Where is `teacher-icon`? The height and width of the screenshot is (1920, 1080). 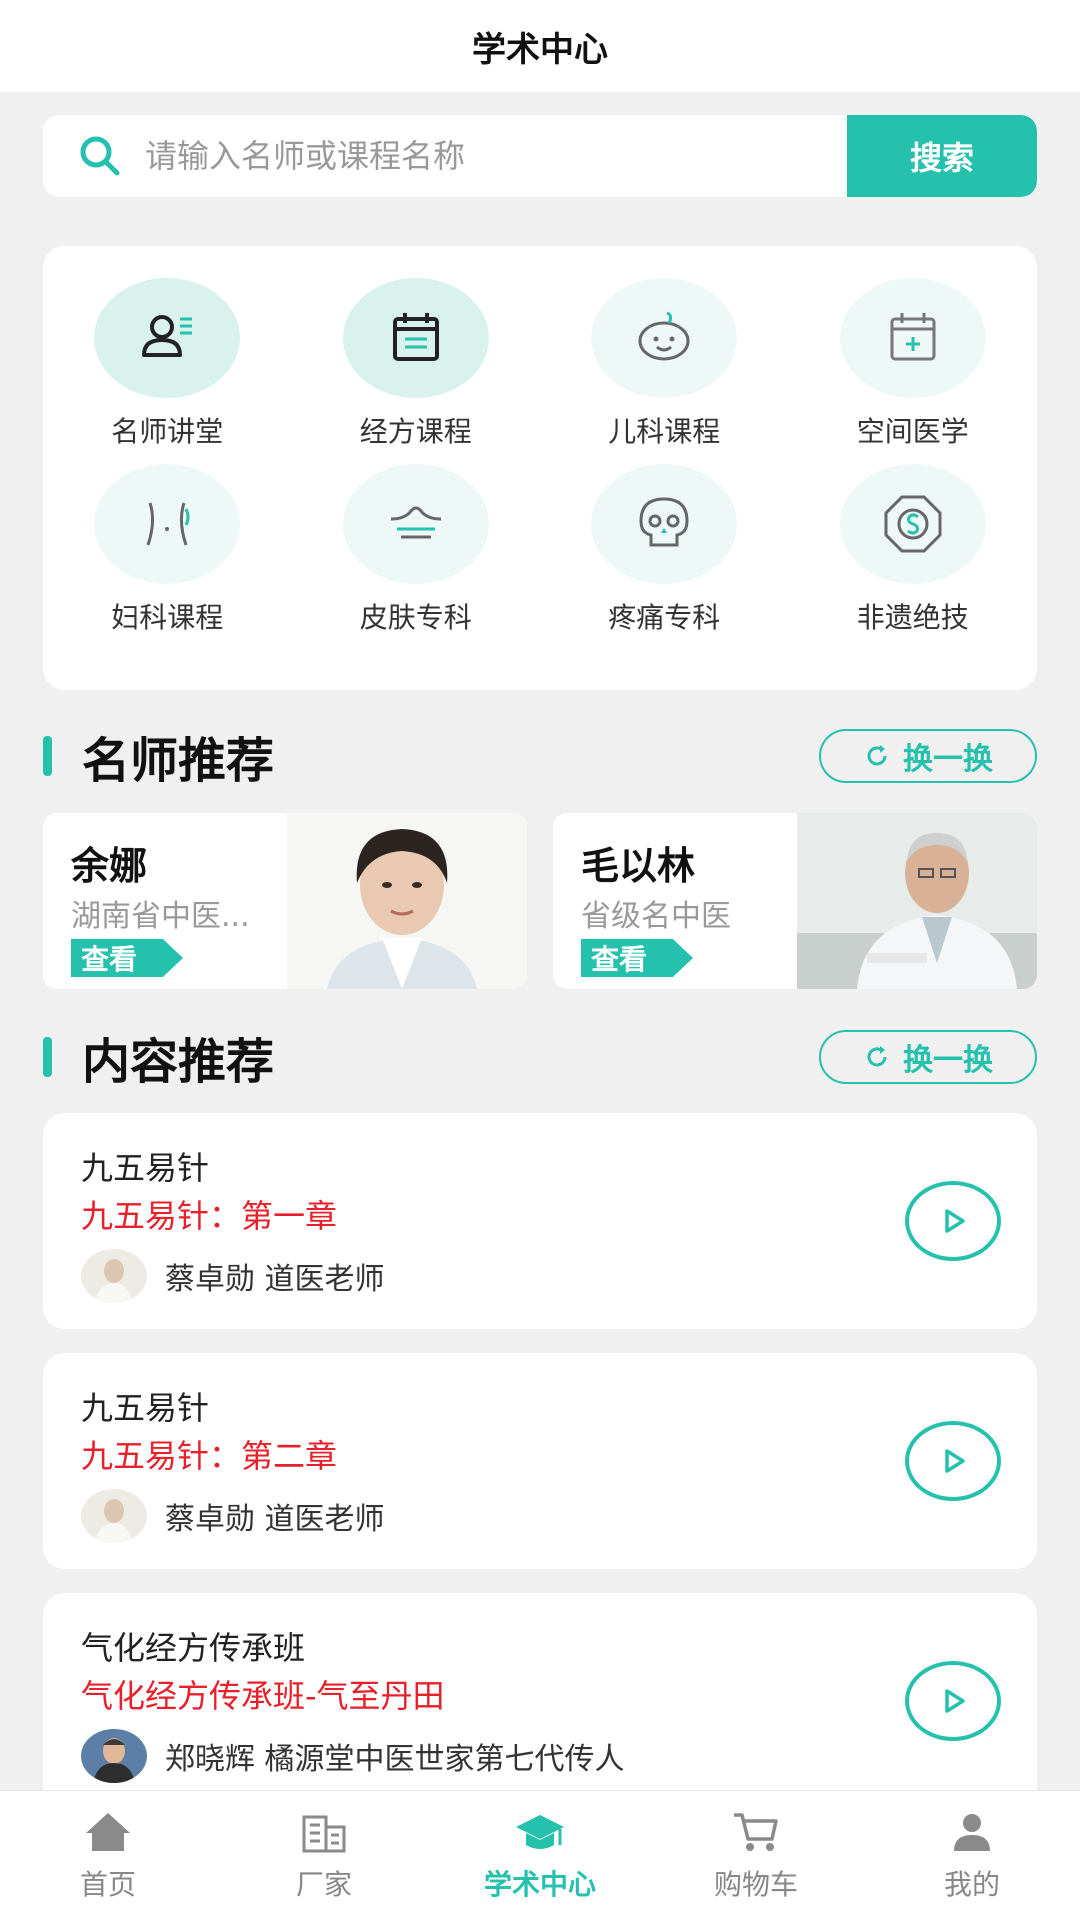
teacher-icon is located at coordinates (167, 336).